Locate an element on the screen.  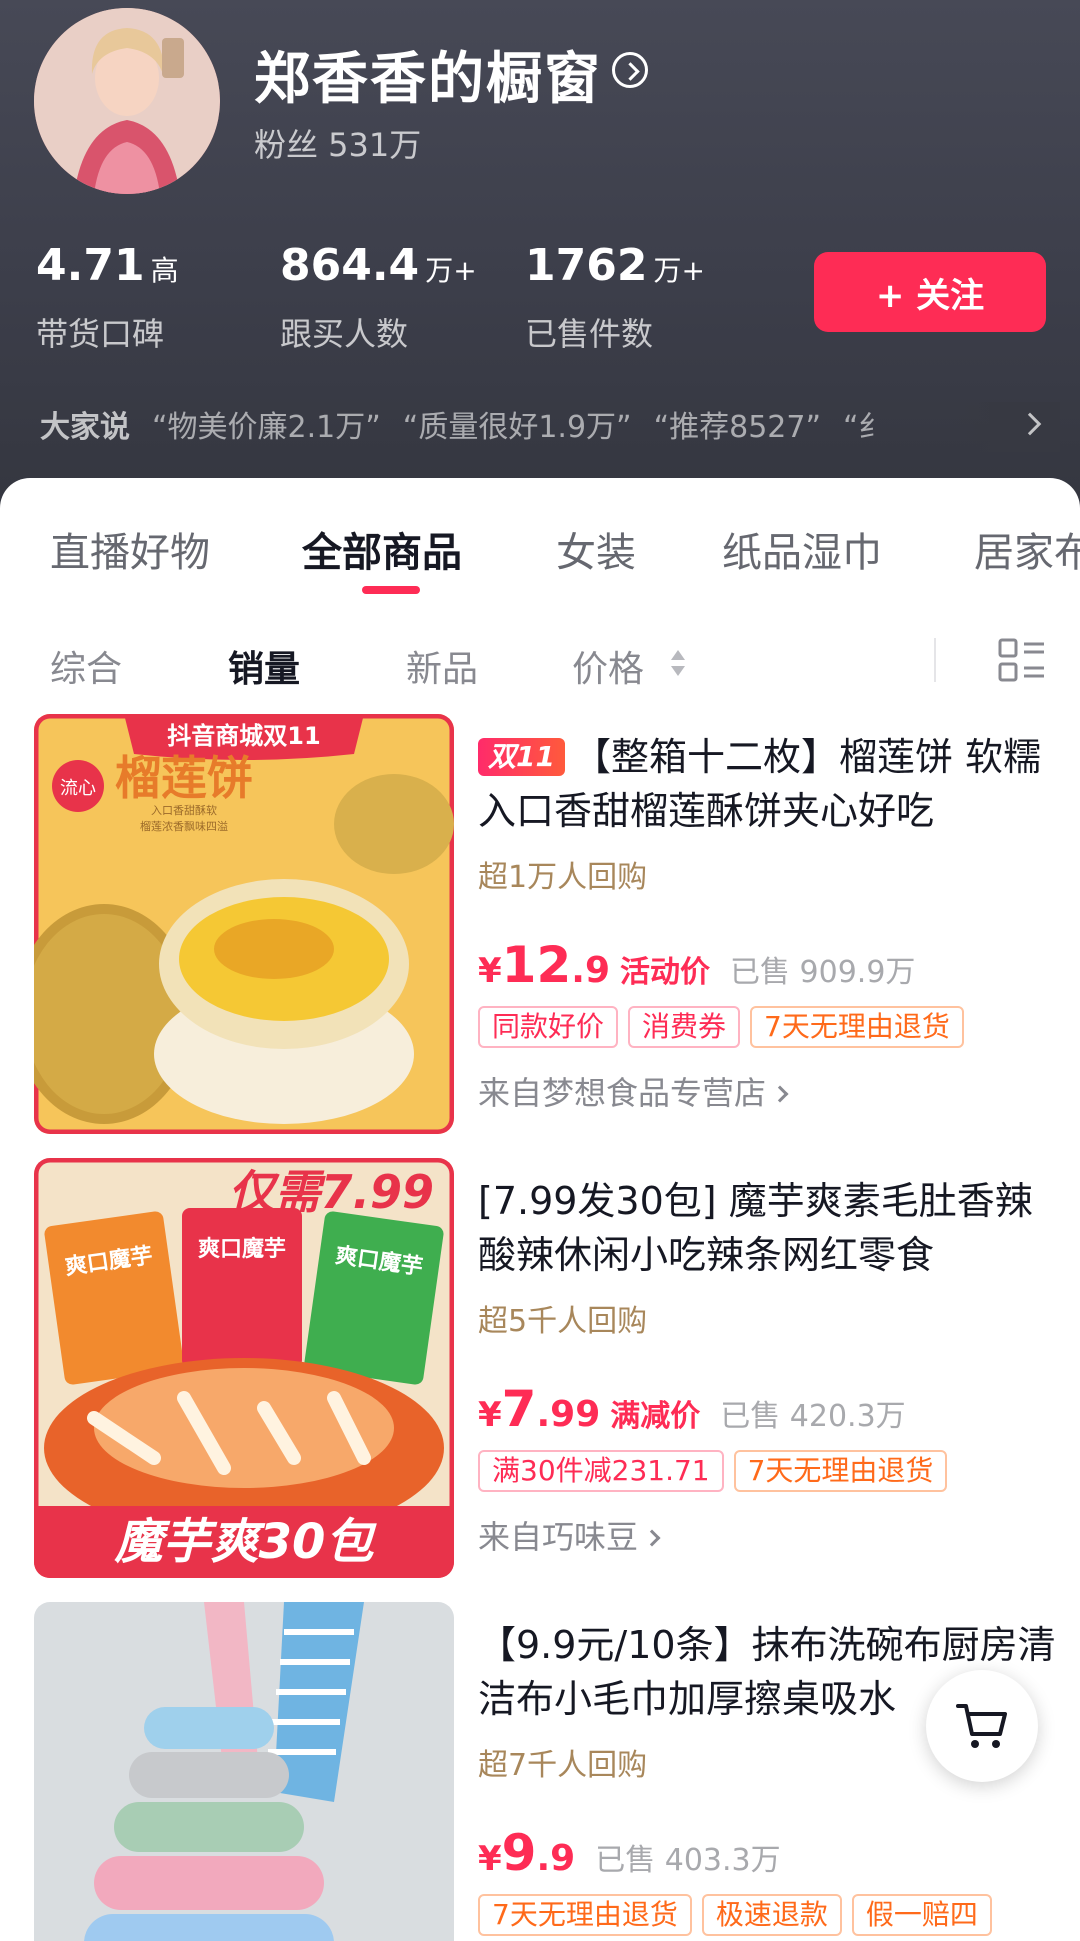
reviews-row: 大家说 “物美价廉2.1万” “质量很好1.9万” “推荐8527” “纟 is located at coordinates (550, 427).